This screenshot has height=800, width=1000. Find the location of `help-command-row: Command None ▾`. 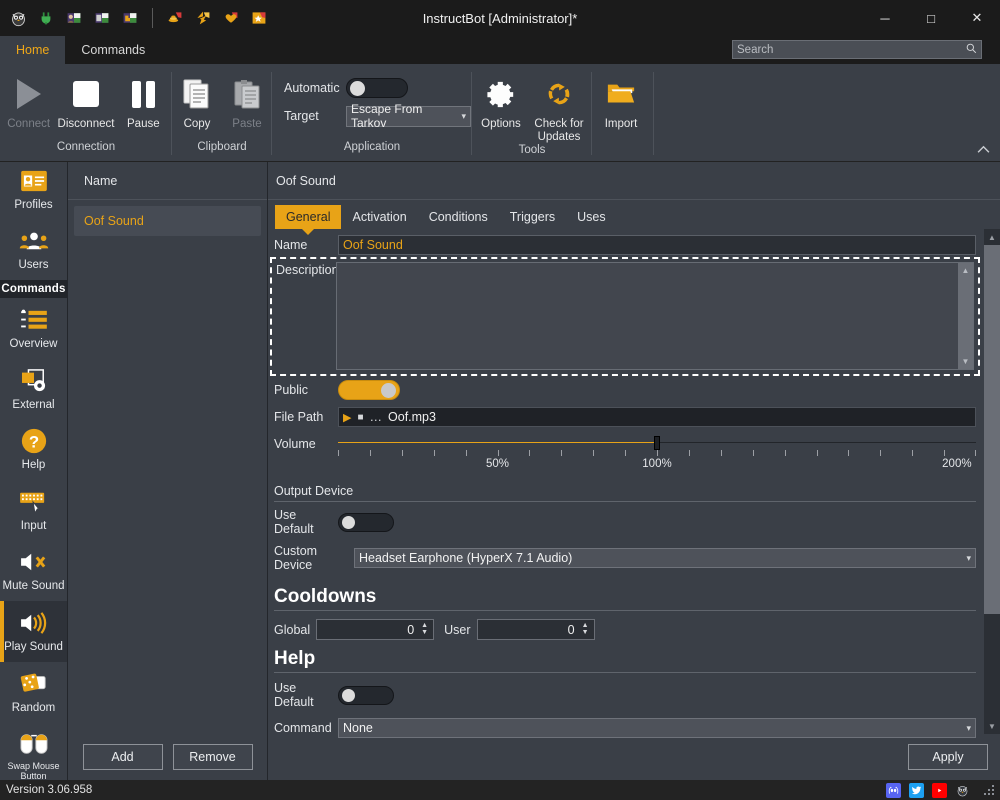

help-command-row: Command None ▾ is located at coordinates (625, 728).